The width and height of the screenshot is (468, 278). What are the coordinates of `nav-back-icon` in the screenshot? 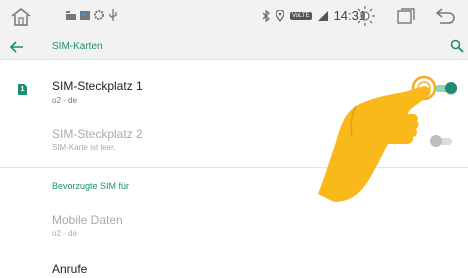 It's located at (17, 47).